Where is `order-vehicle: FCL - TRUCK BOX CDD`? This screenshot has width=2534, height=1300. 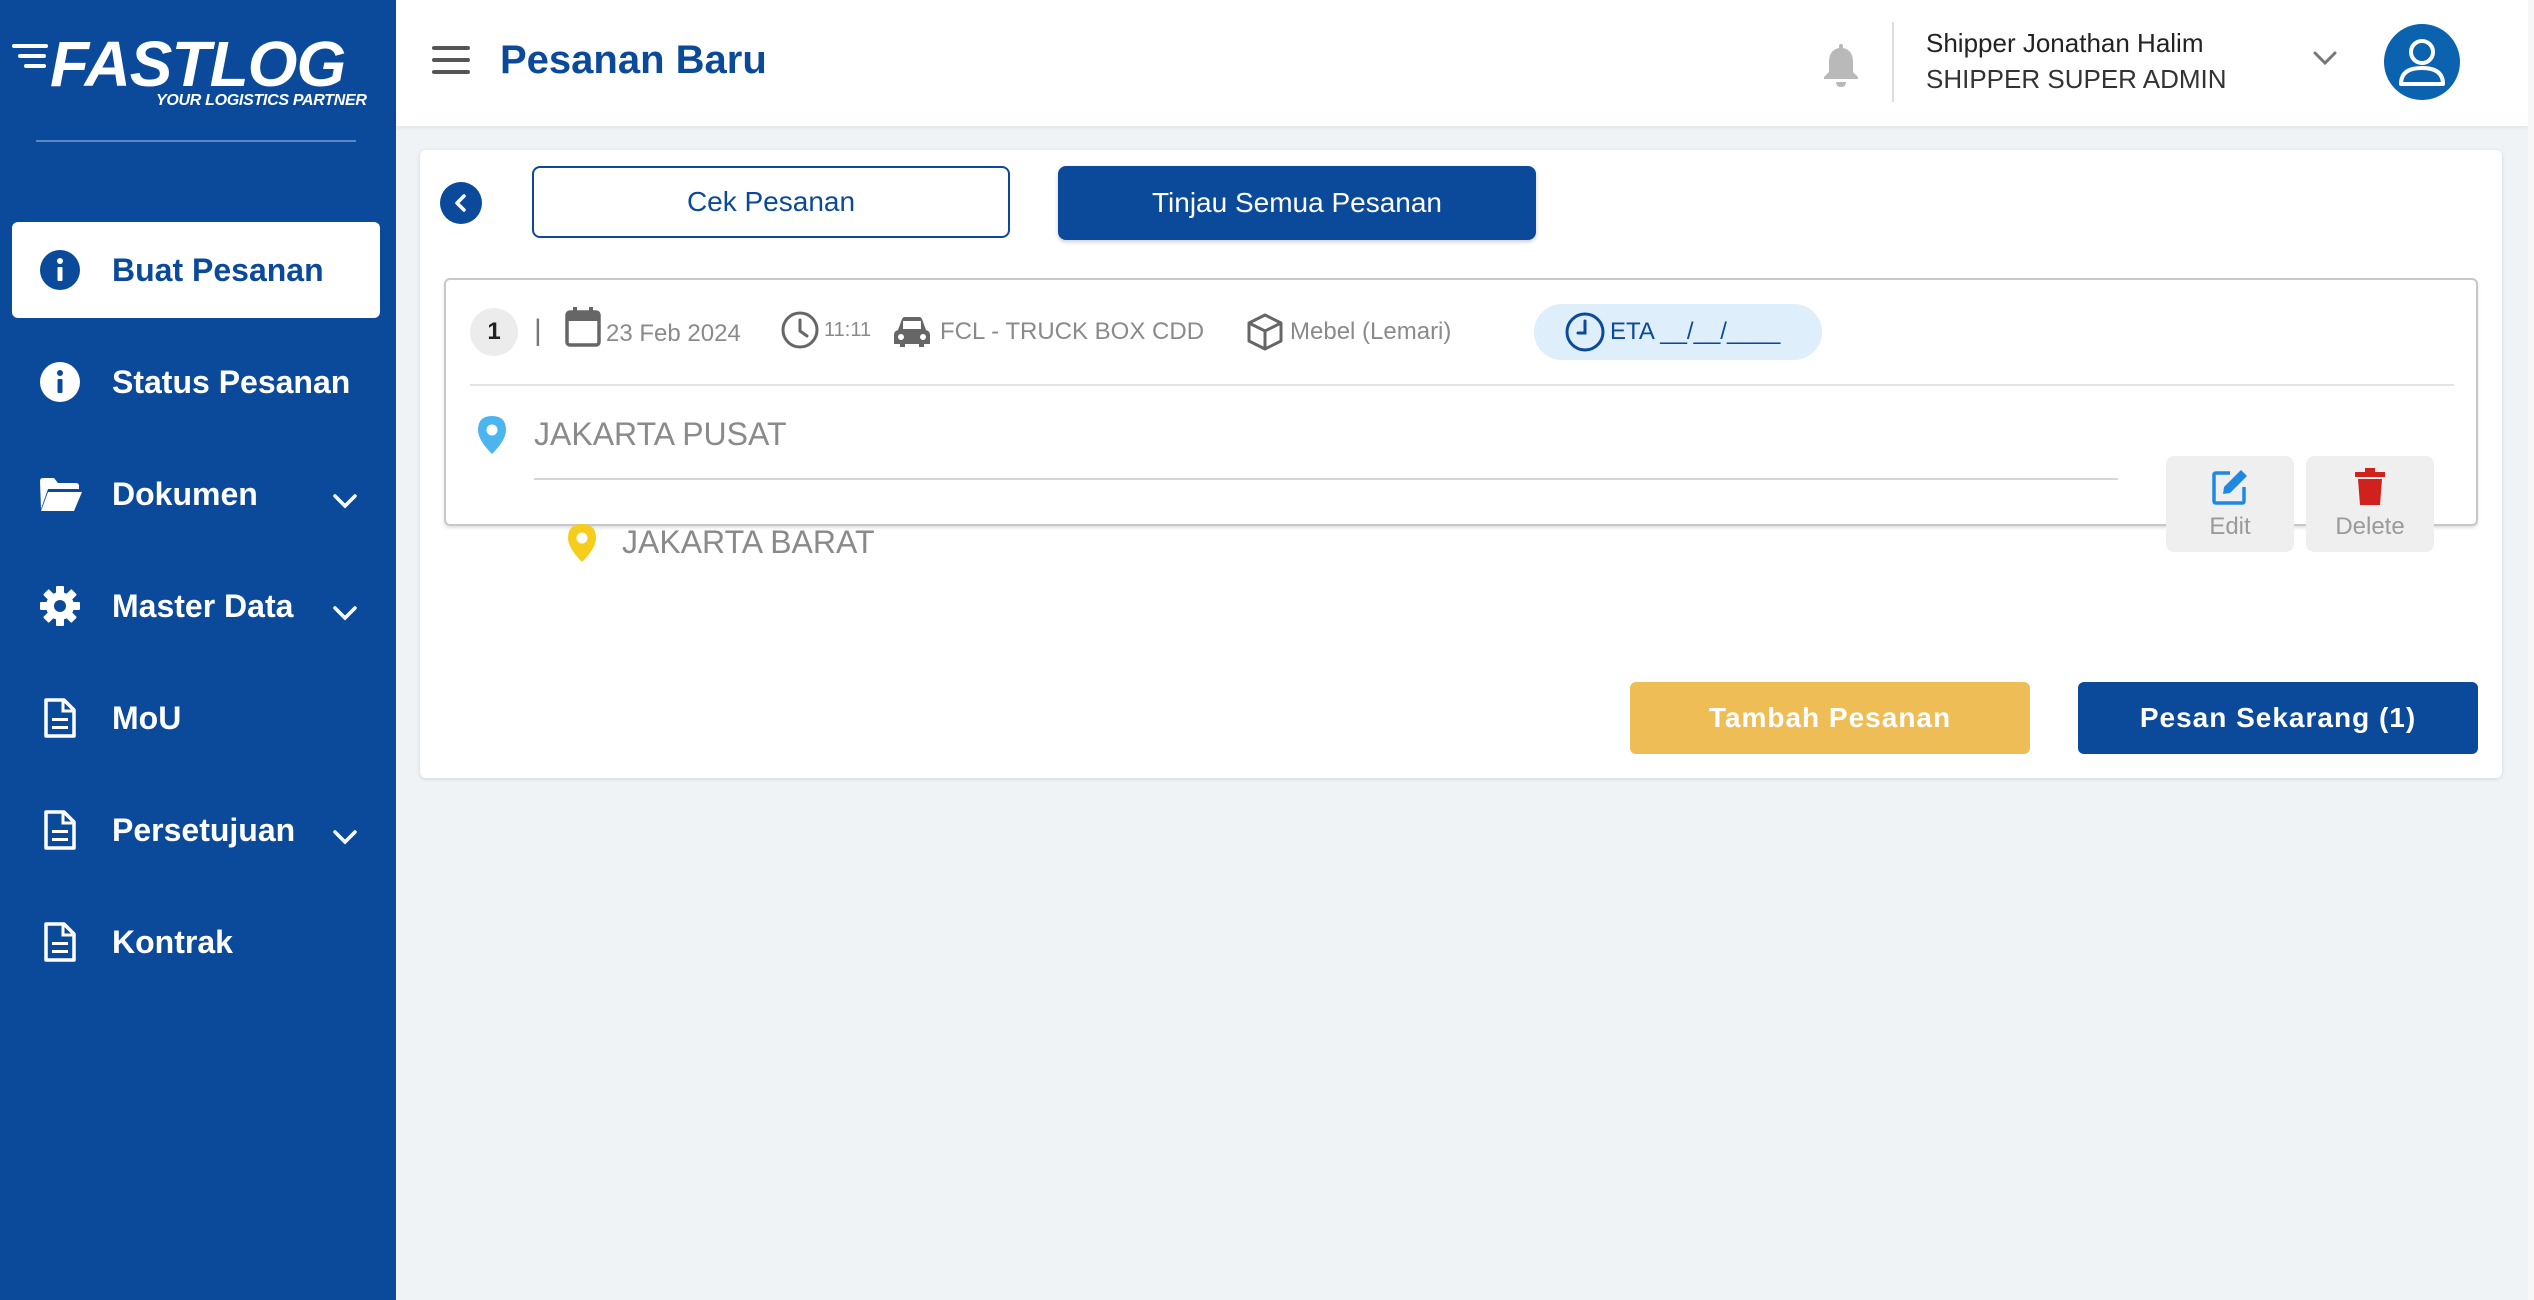
order-vehicle: FCL - TRUCK BOX CDD is located at coordinates (1048, 332).